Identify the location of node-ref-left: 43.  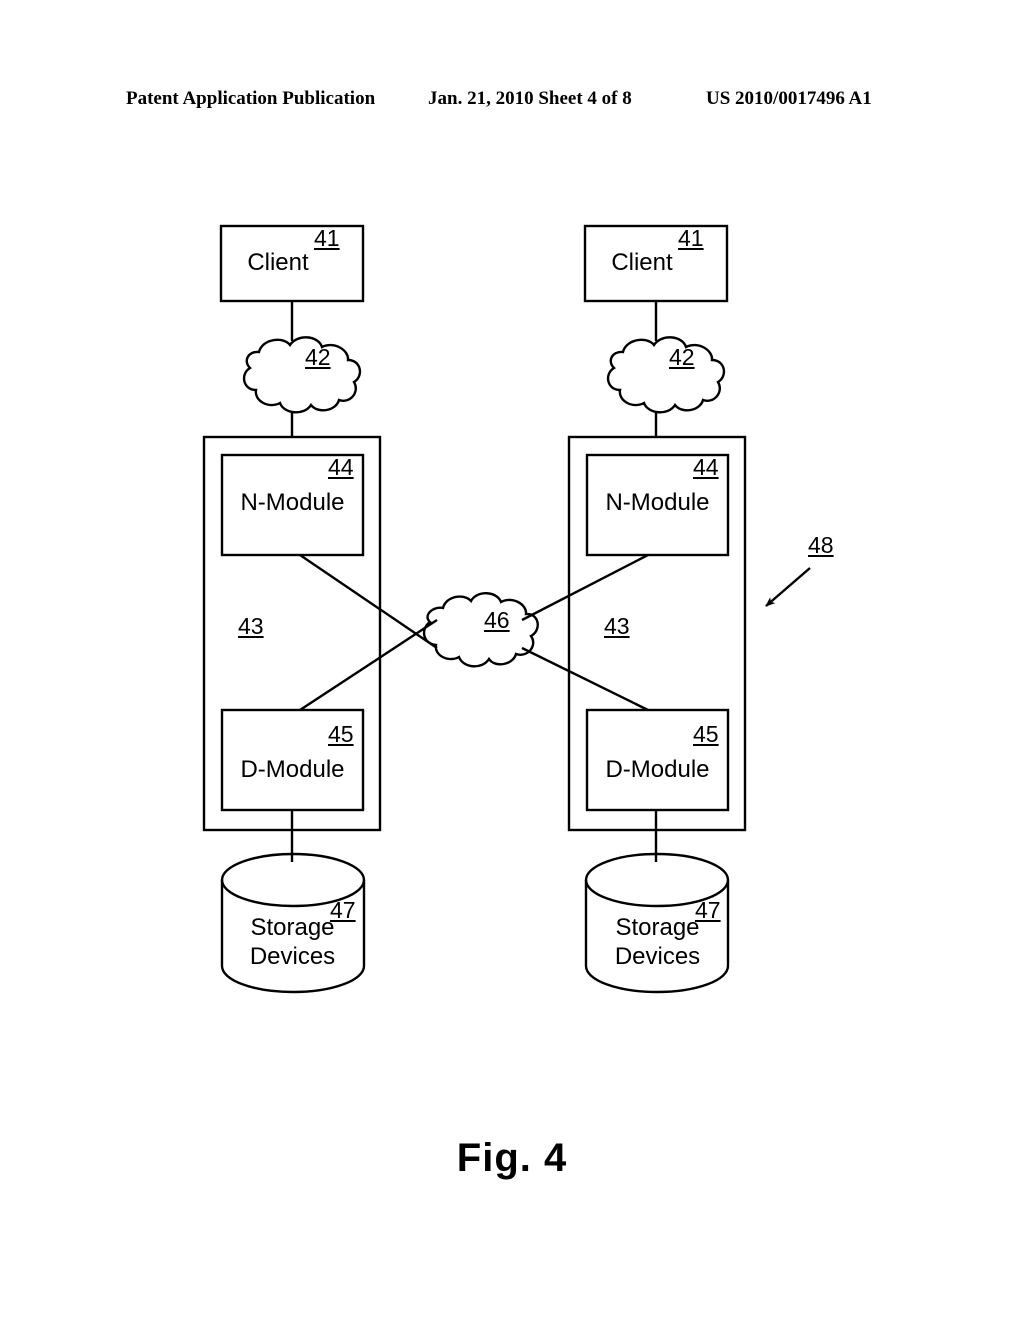
(251, 626).